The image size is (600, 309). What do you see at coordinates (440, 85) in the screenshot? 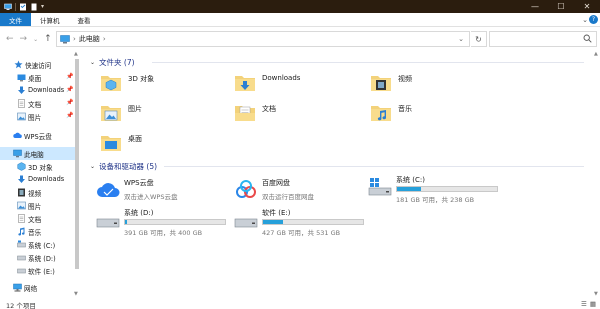
I see `folder-videos: 视频` at bounding box center [440, 85].